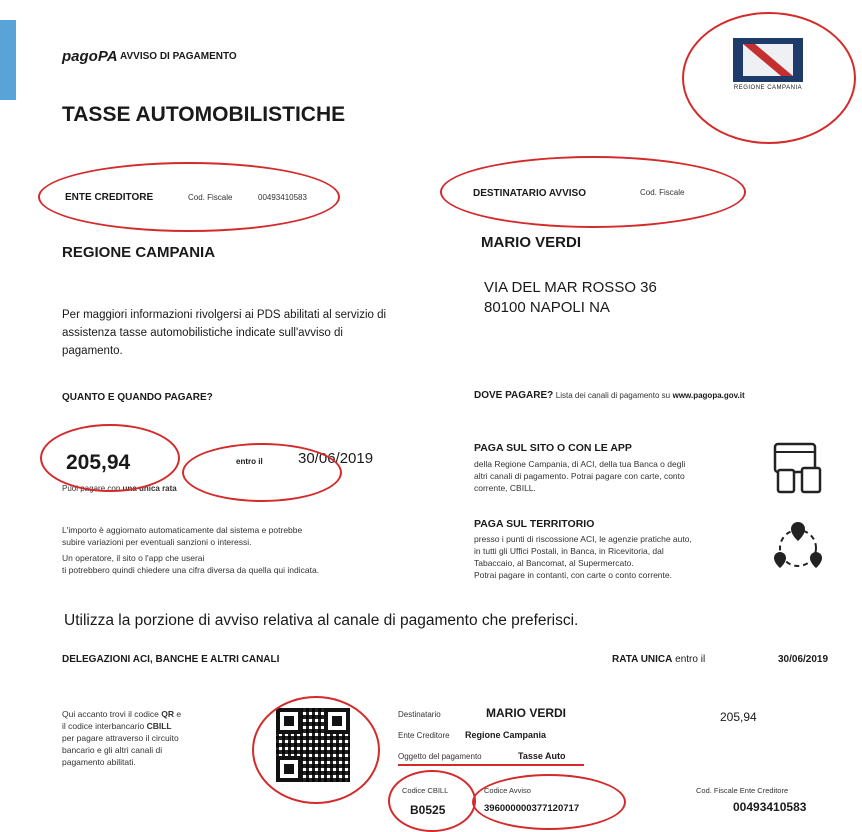 This screenshot has width=862, height=832. Describe the element at coordinates (424, 735) in the screenshot. I see `slip-creditor-label: Ente Creditore` at that location.